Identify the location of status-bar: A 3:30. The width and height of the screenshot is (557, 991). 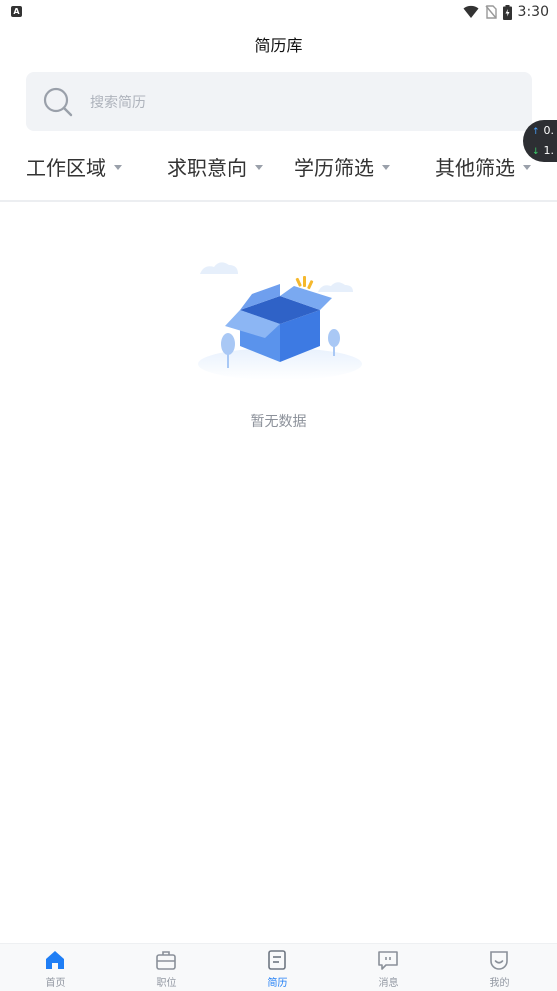
(278, 12).